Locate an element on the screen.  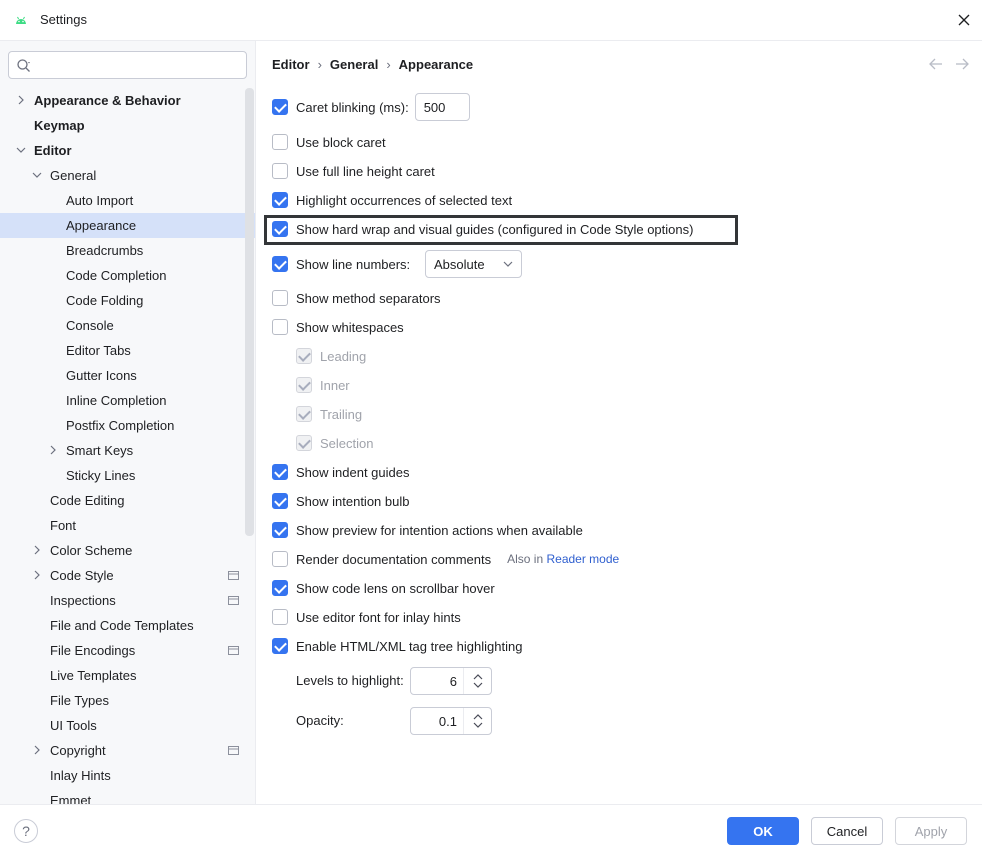
intention-bulb-option: Show intention bulb is located at coordinates (340, 501).